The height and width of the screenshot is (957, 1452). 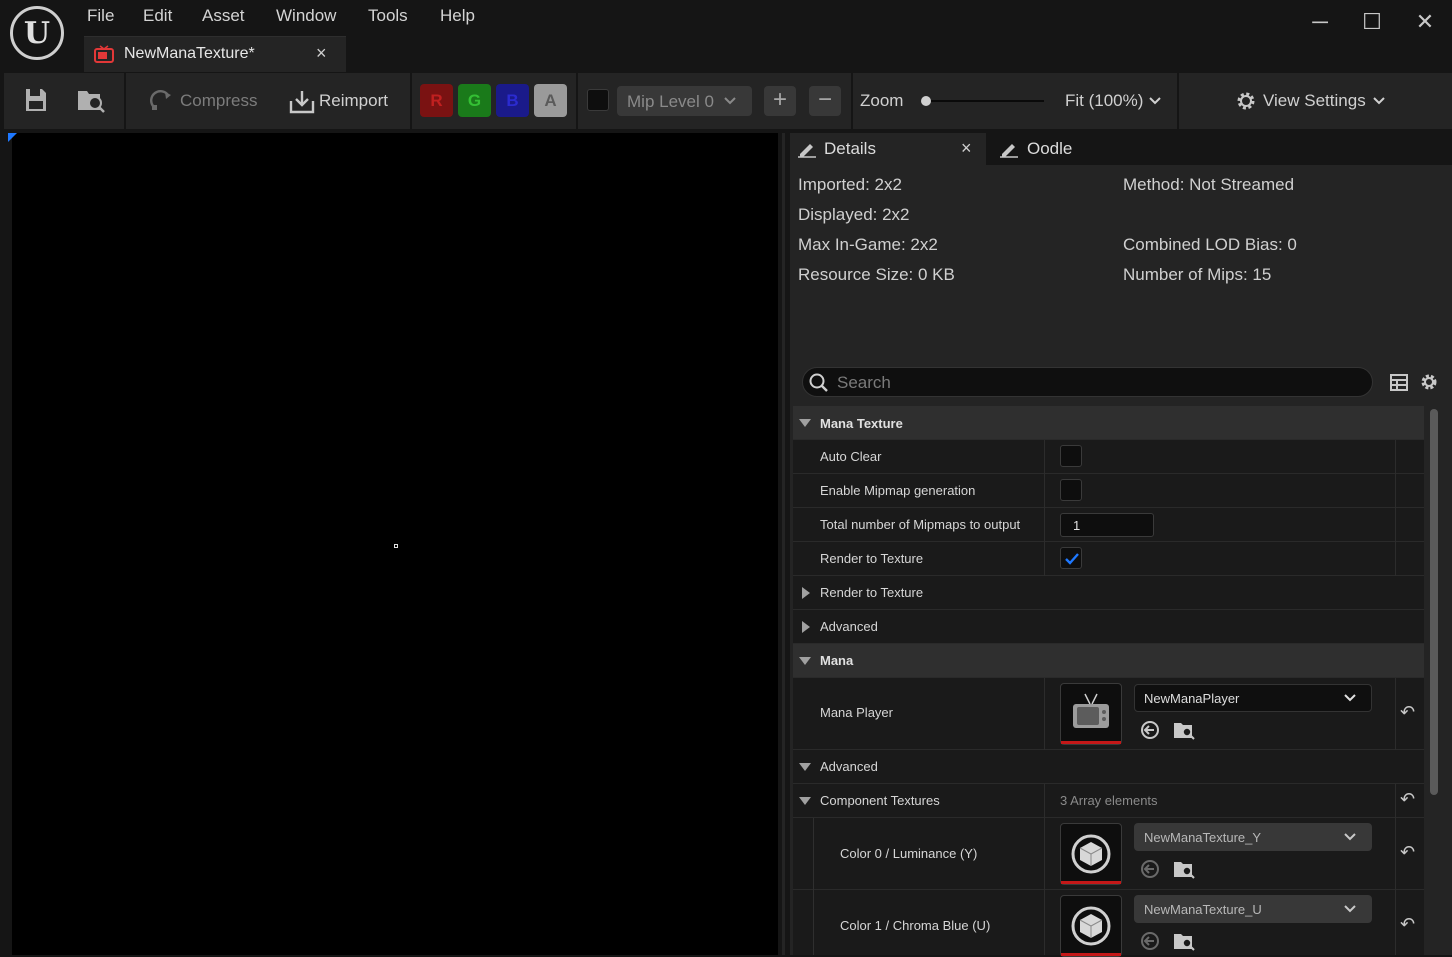 What do you see at coordinates (474, 100) in the screenshot?
I see `channel-g-toggle: G` at bounding box center [474, 100].